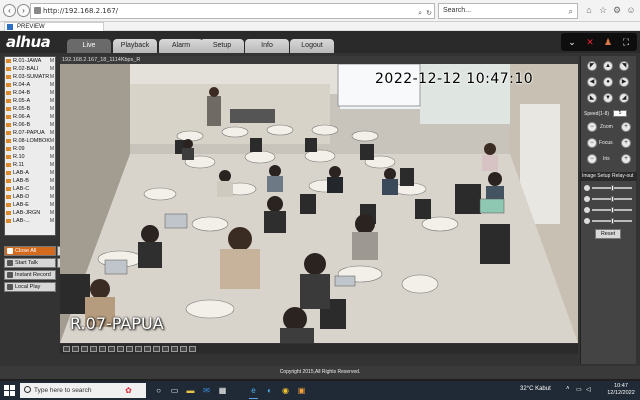  Describe the element at coordinates (30, 109) in the screenshot. I see `channel-item: R.05-B M` at that location.